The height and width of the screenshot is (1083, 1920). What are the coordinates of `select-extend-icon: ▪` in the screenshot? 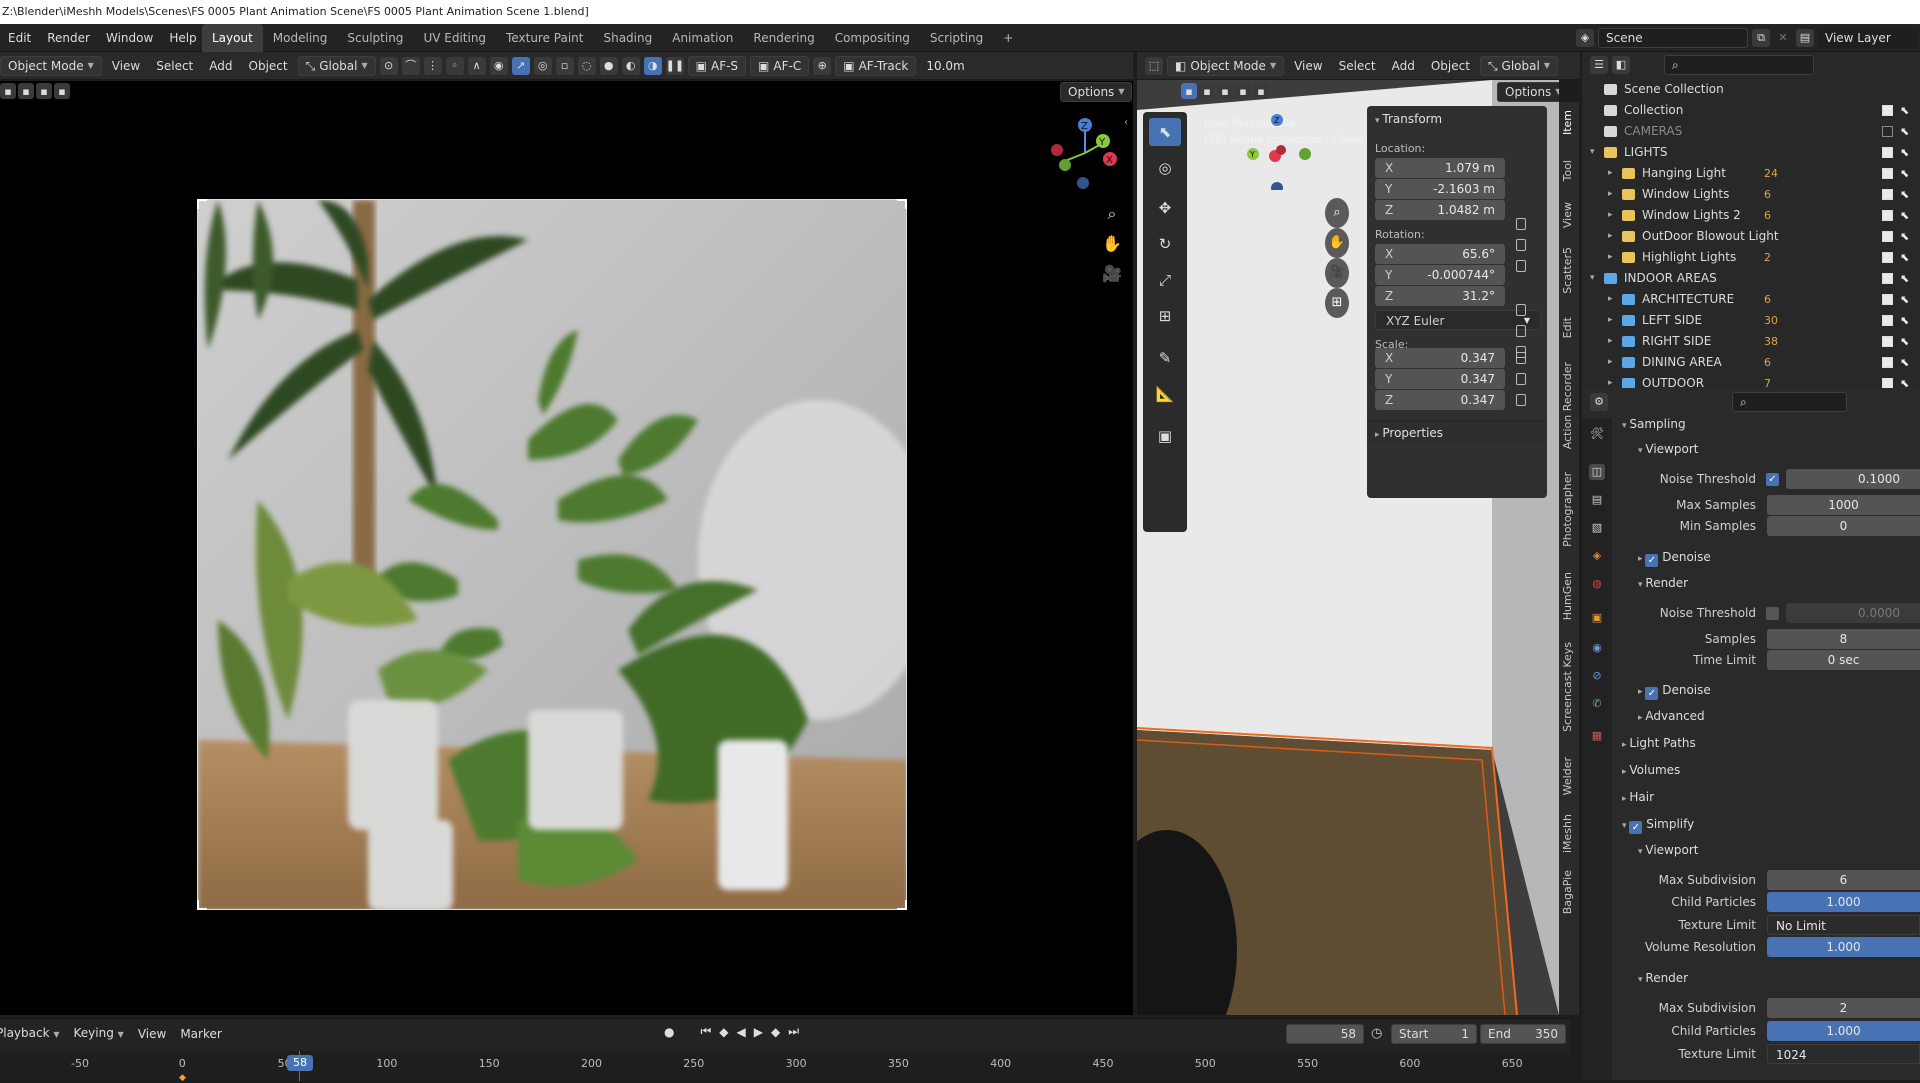 It's located at (1207, 91).